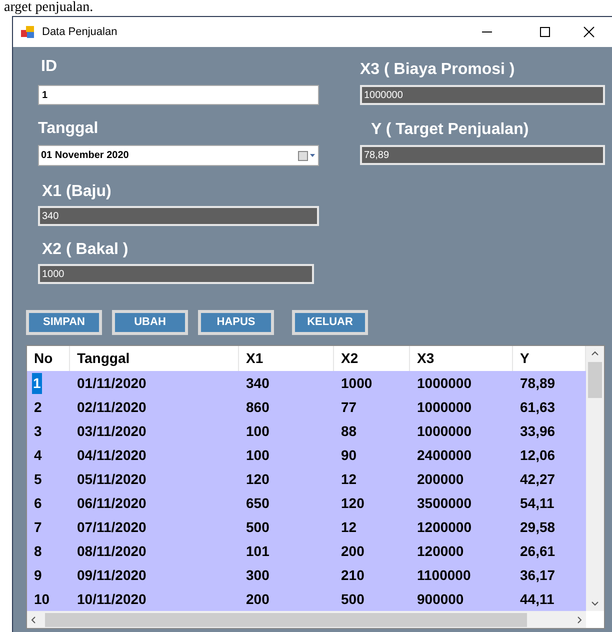 The image size is (612, 632). What do you see at coordinates (545, 32) in the screenshot?
I see `maximize-icon` at bounding box center [545, 32].